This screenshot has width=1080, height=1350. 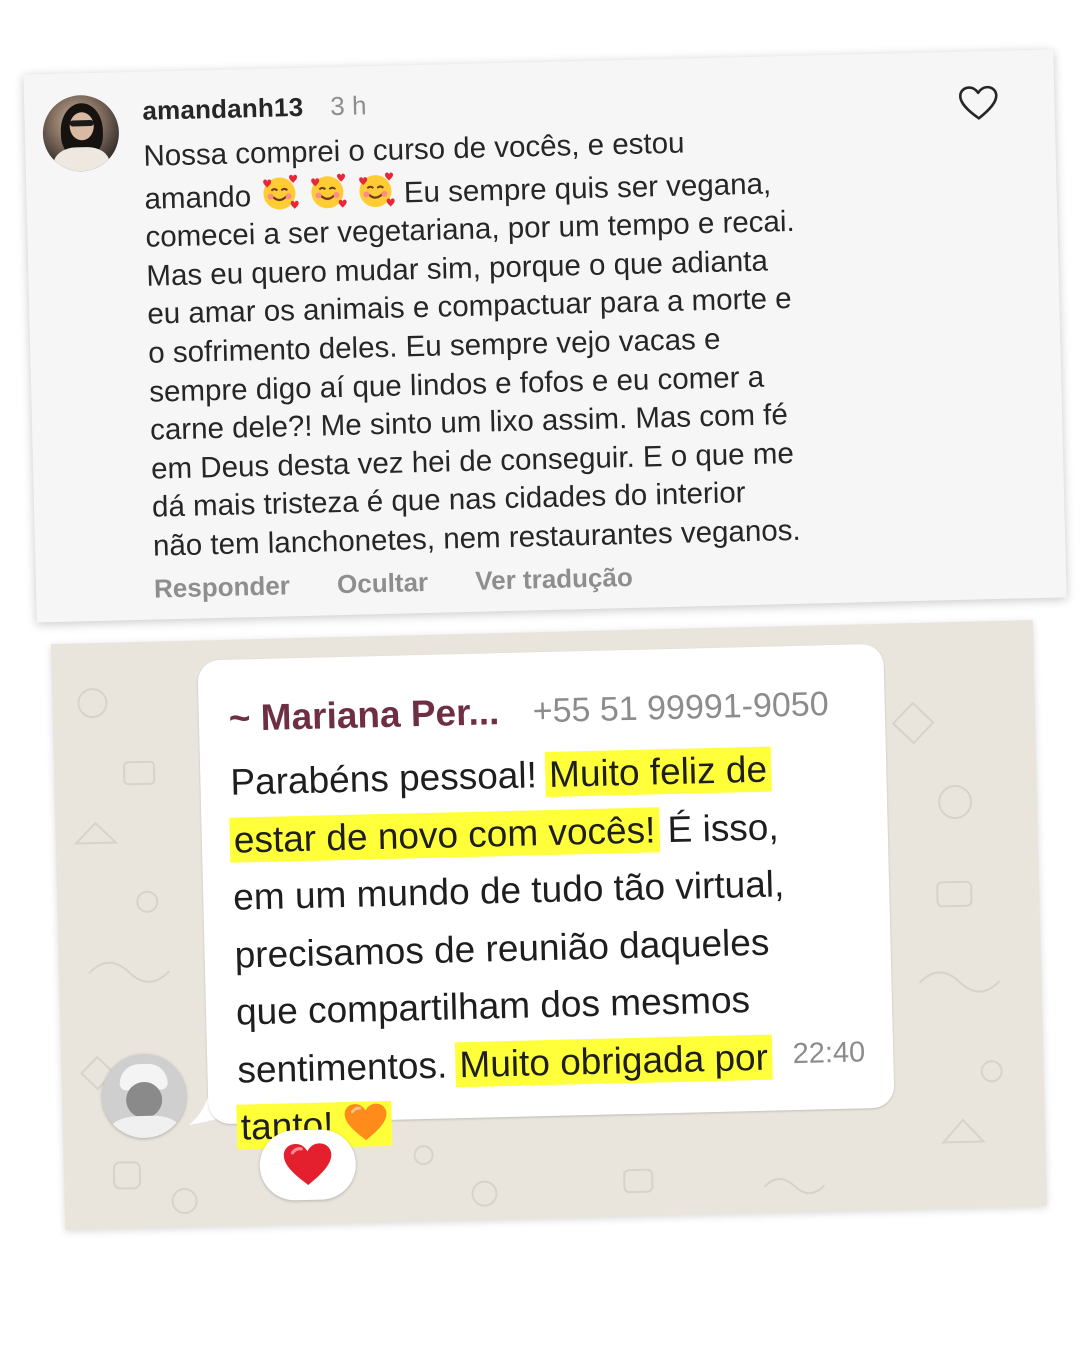 I want to click on heart-outline-icon, so click(x=978, y=103).